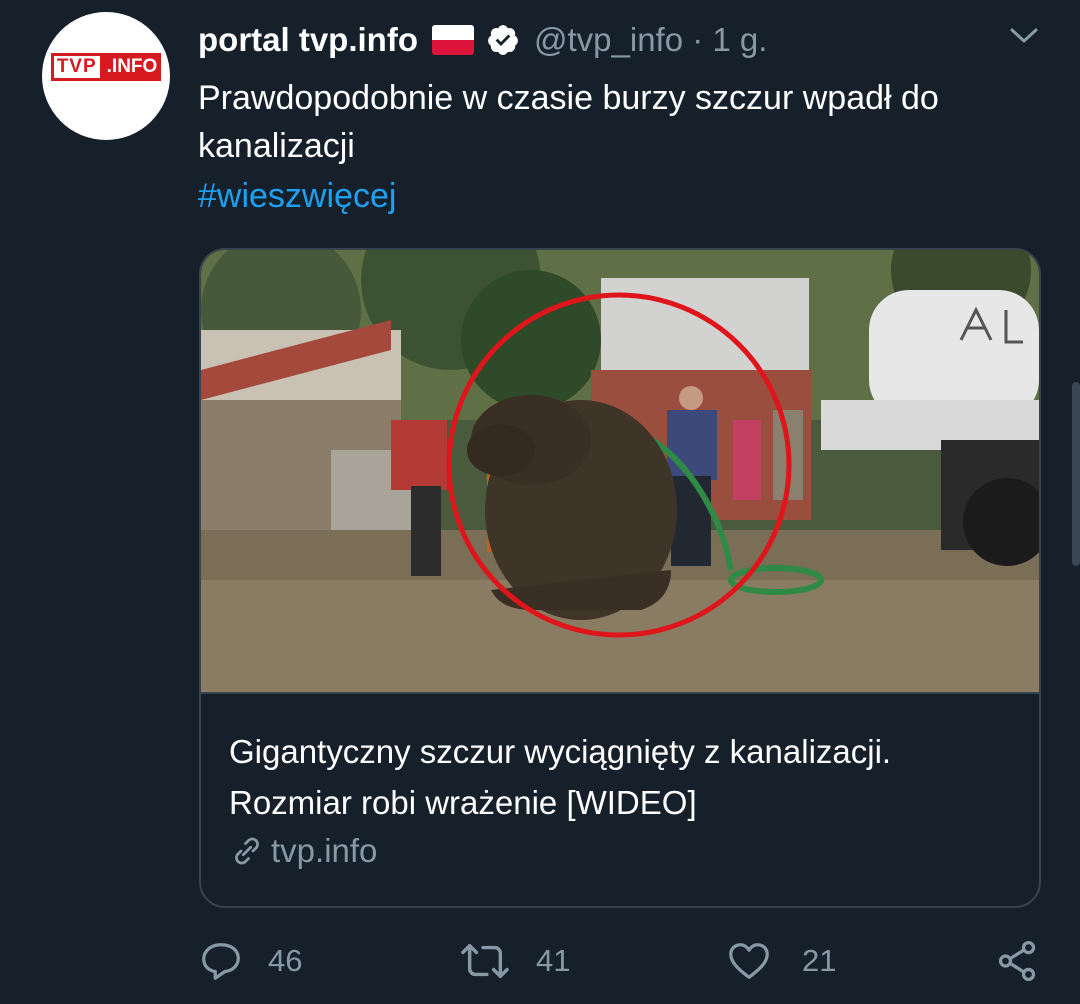 This screenshot has height=1004, width=1080. Describe the element at coordinates (781, 961) in the screenshot. I see `like-button: 21` at that location.